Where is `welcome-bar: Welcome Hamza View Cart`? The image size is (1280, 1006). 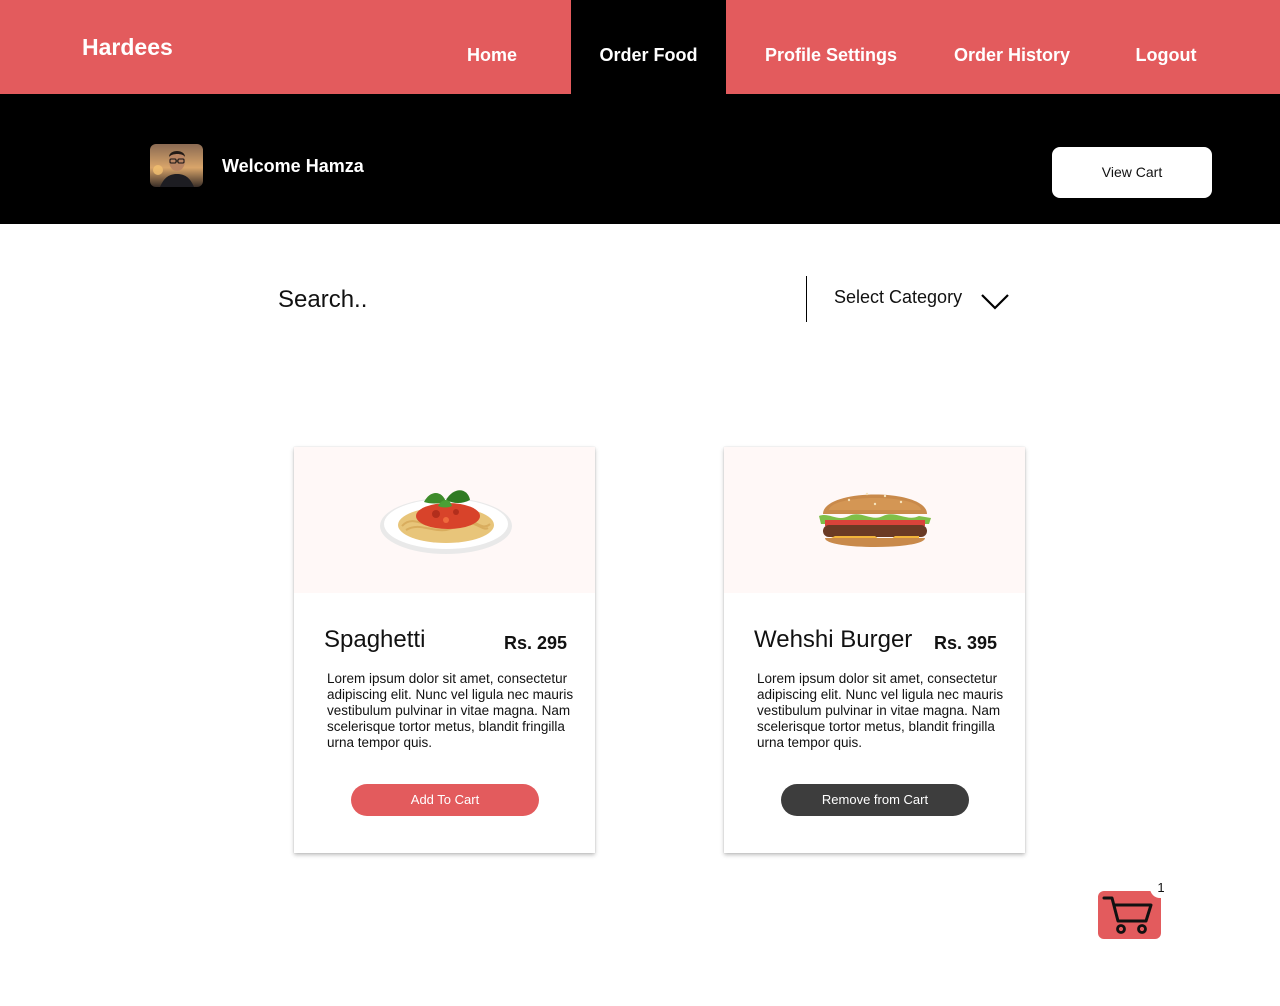
welcome-bar: Welcome Hamza View Cart is located at coordinates (640, 159).